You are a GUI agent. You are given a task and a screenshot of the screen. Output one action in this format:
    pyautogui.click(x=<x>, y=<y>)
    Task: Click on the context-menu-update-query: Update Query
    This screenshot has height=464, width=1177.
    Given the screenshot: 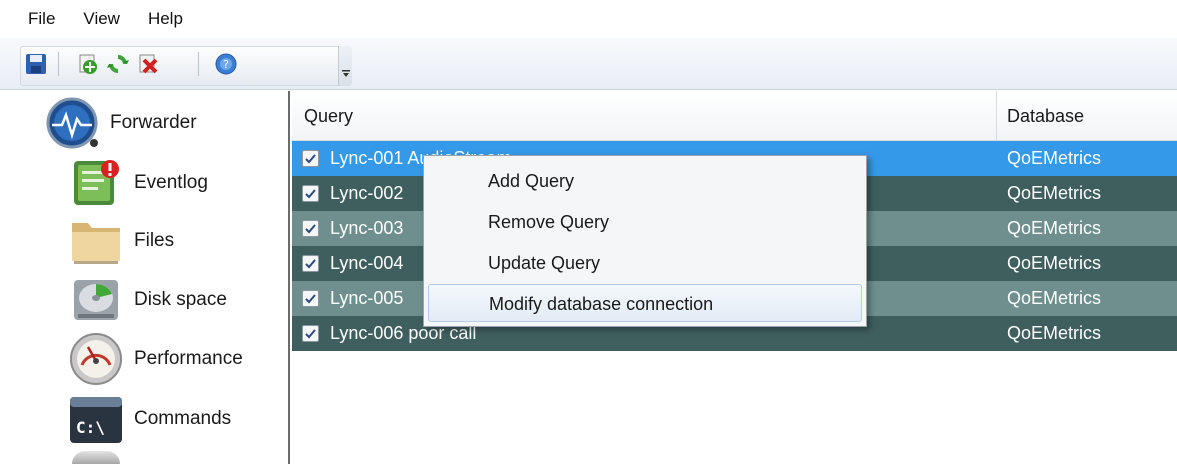 What is the action you would take?
    pyautogui.click(x=645, y=263)
    